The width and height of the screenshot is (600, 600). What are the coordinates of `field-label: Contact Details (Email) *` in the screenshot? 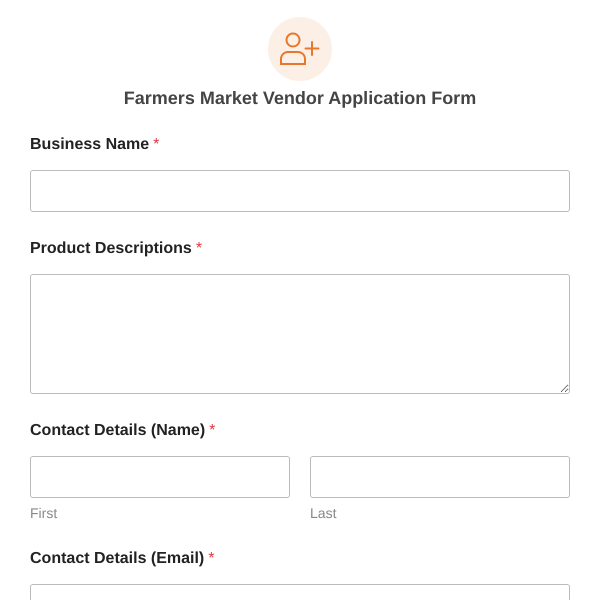 It's located at (123, 558).